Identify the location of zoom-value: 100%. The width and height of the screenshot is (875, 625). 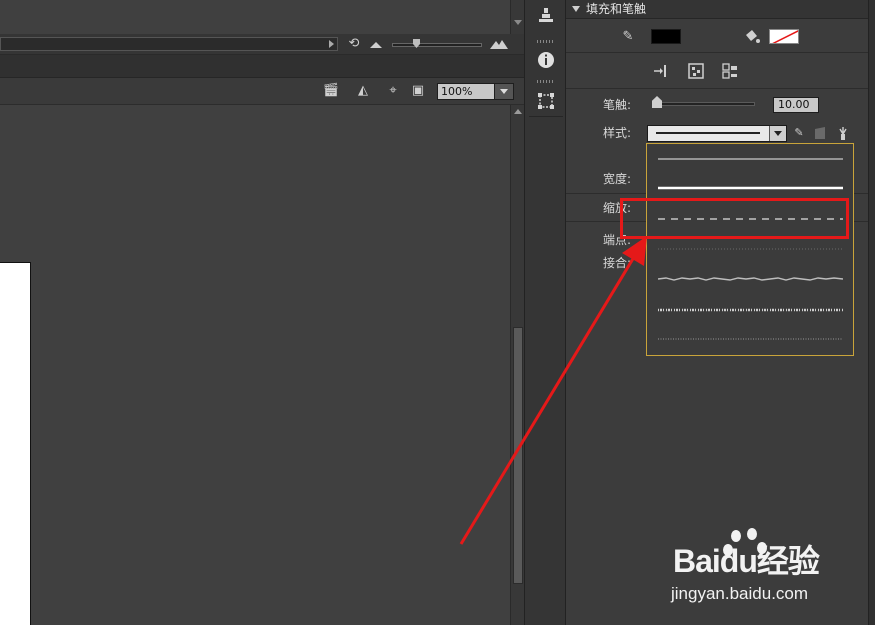
(457, 91).